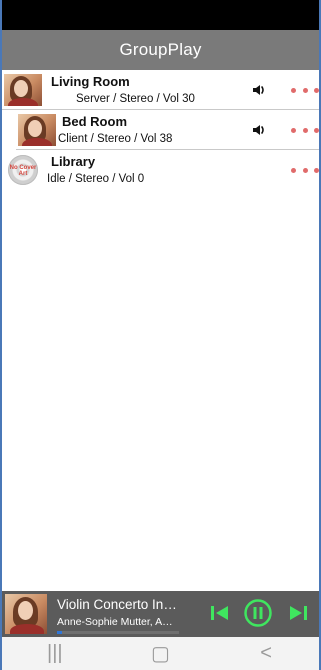  I want to click on recent-apps-icon: |||, so click(55, 653).